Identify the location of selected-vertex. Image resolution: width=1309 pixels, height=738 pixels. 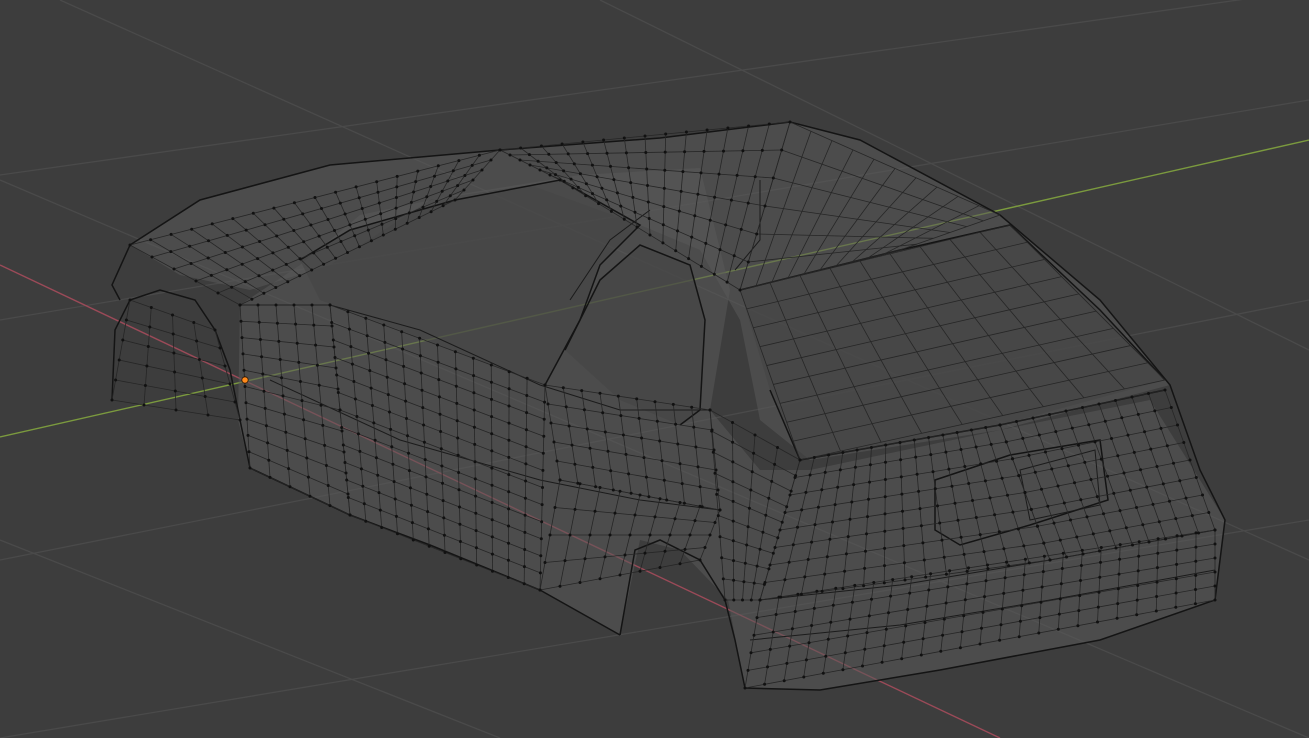
(245, 380).